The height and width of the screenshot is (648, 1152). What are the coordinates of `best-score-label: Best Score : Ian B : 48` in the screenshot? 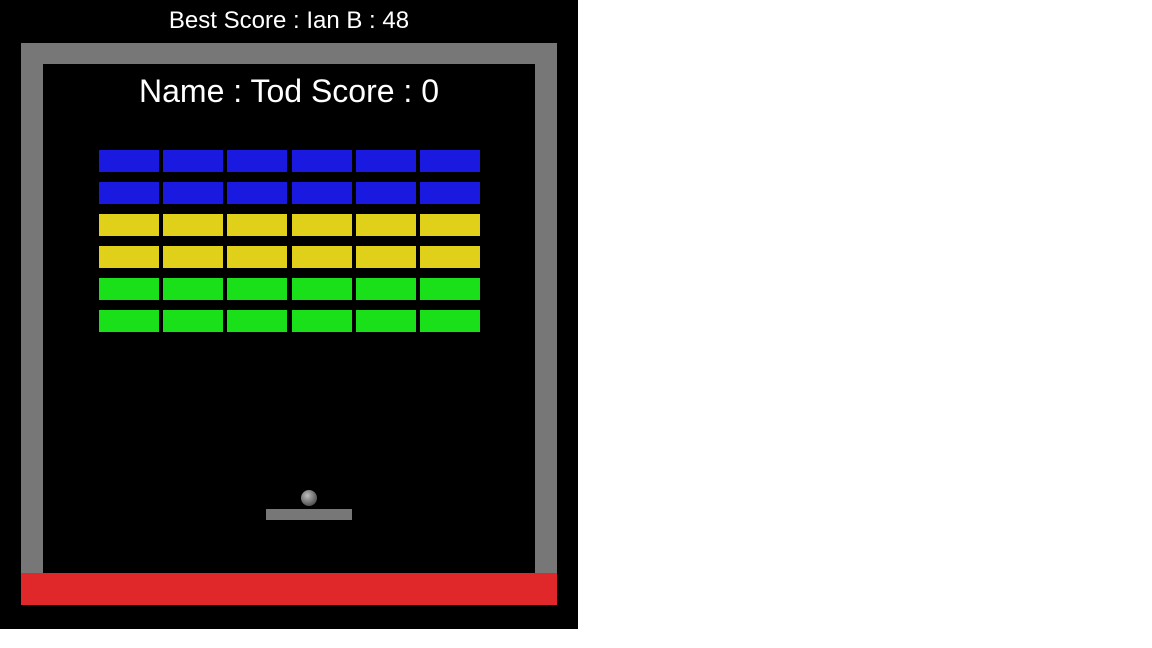 It's located at (289, 20).